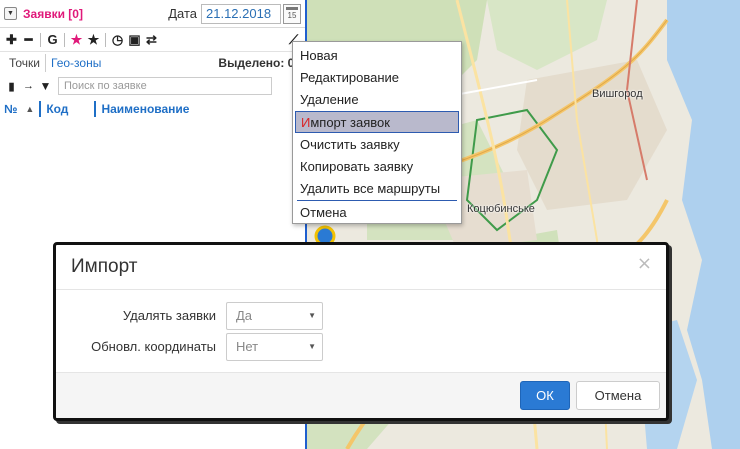 The height and width of the screenshot is (449, 740). I want to click on table-header: № ▲ Код Наименование, so click(152, 109).